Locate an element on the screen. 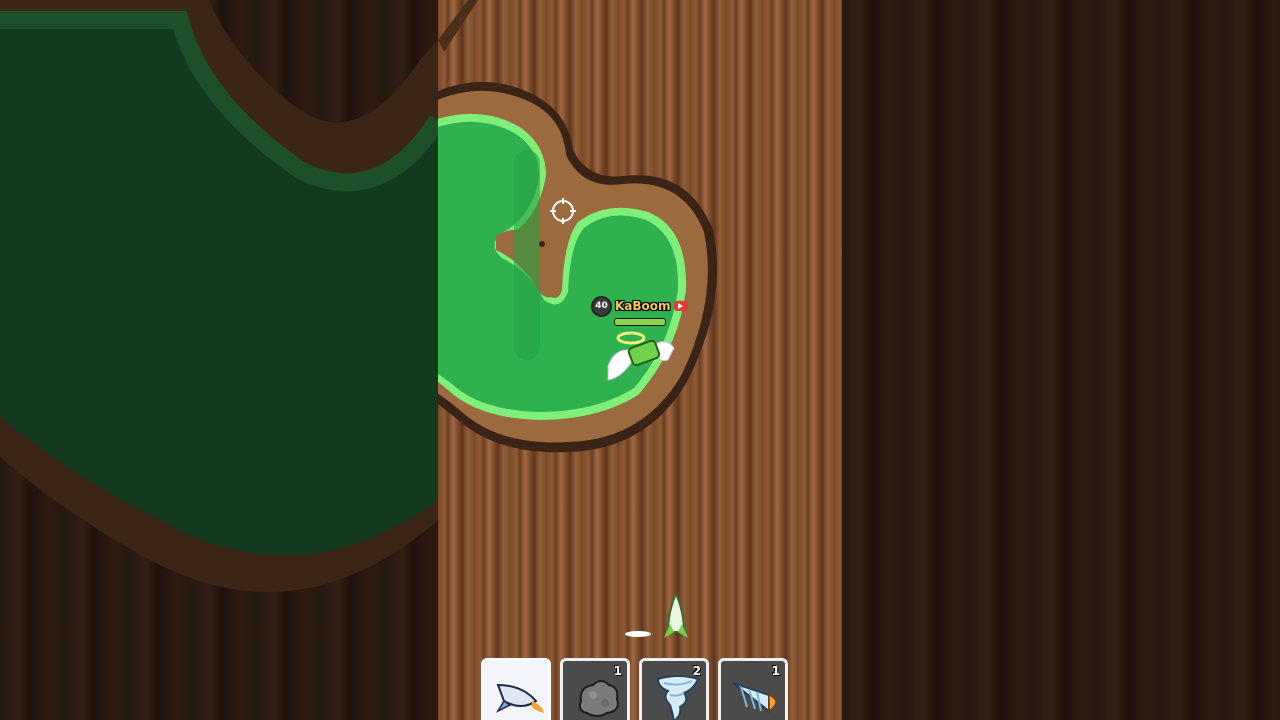  rock-icon is located at coordinates (598, 698).